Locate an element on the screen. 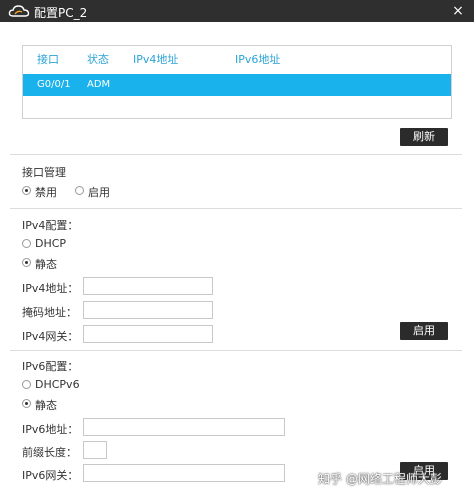 The image size is (474, 498). radio-ipv4-dhcp-label: DHCP is located at coordinates (51, 243).